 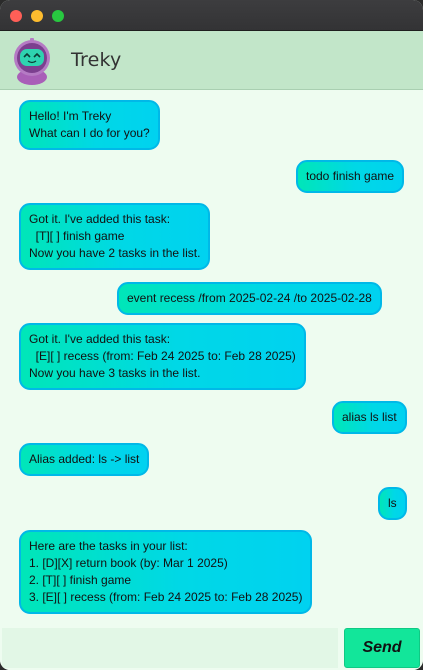 I want to click on close-window-button, so click(x=16, y=16).